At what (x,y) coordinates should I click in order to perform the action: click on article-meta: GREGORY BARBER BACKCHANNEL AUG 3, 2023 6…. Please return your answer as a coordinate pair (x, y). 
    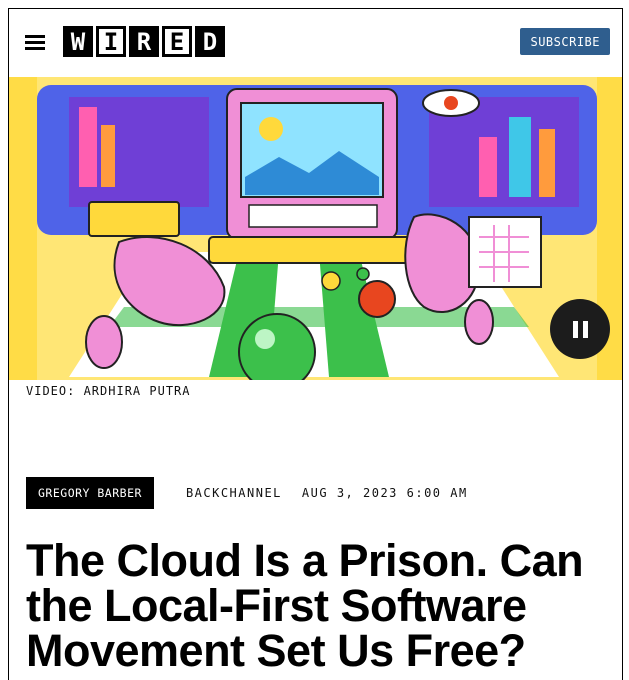
    Looking at the image, I should click on (247, 493).